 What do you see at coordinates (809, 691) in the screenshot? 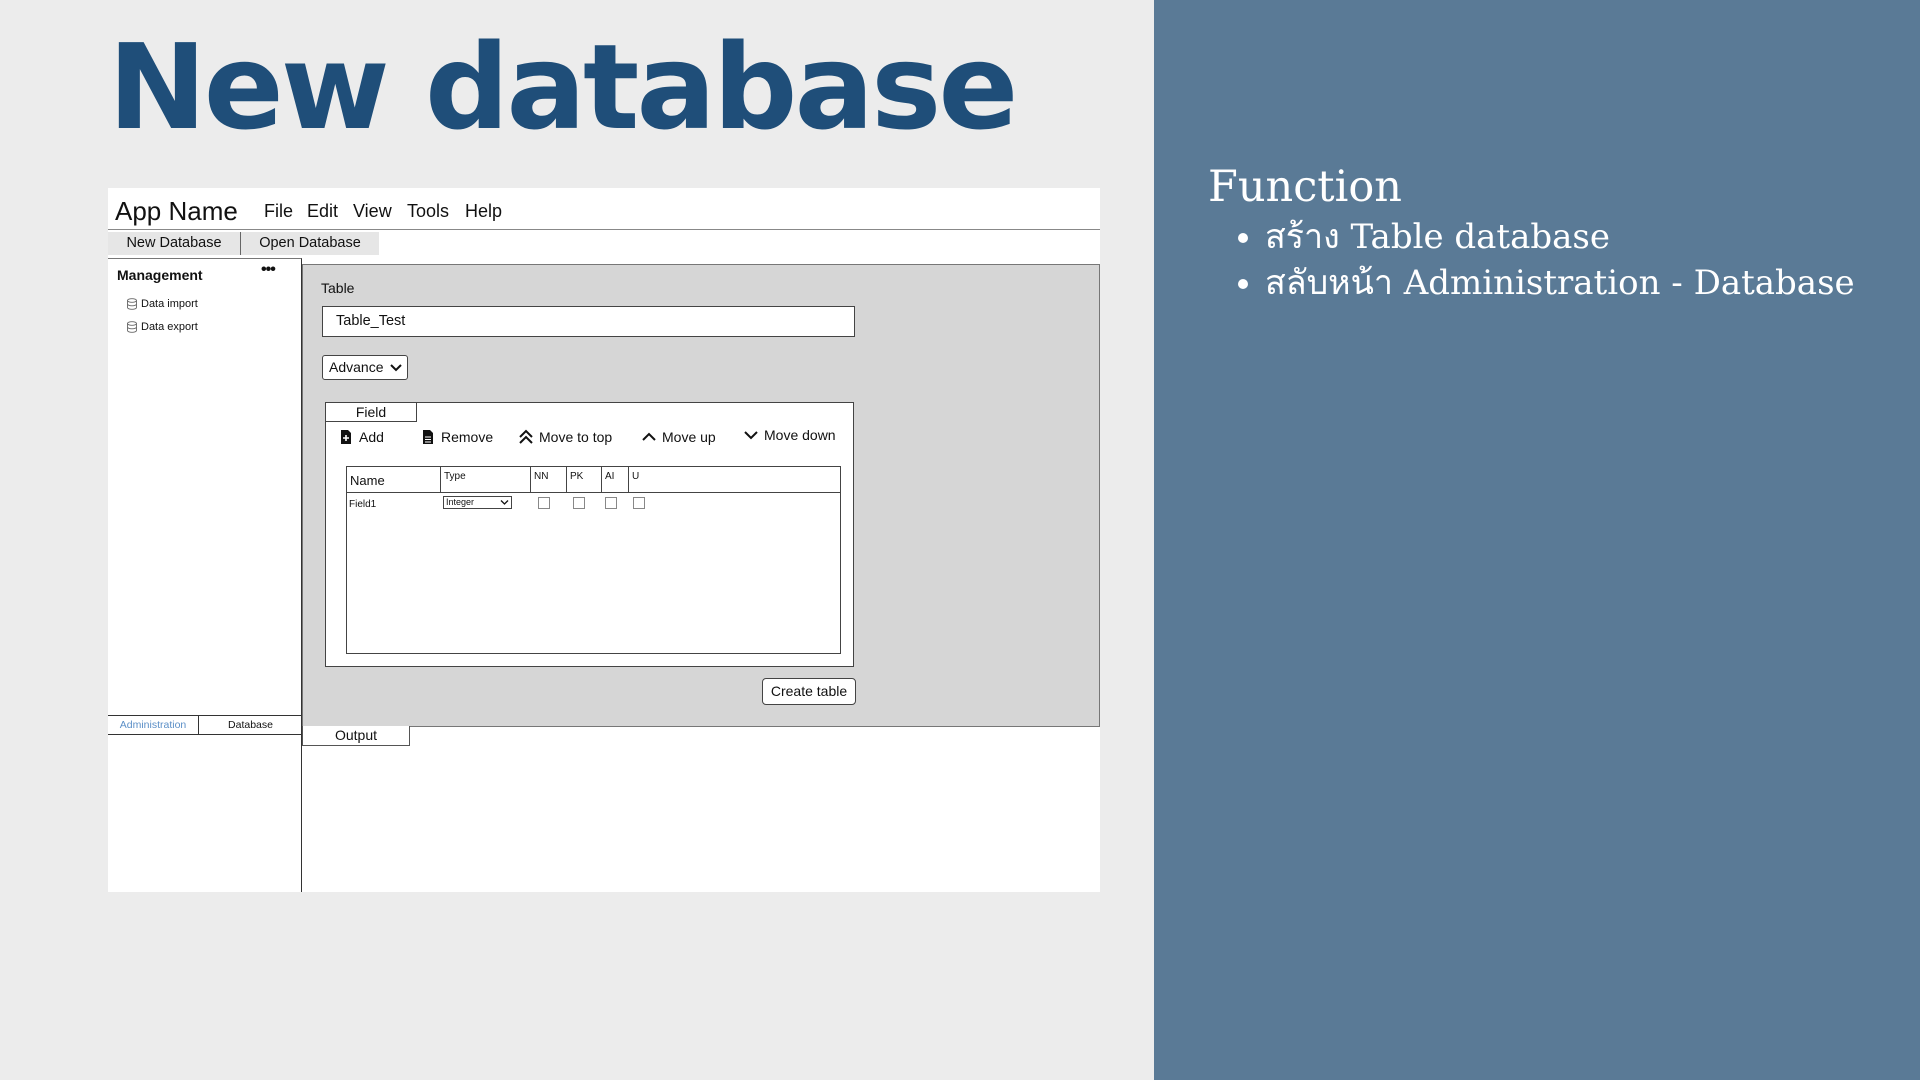
I see `create-table-button: Create table` at bounding box center [809, 691].